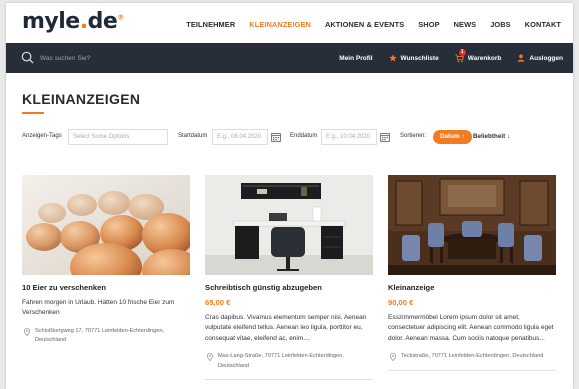  What do you see at coordinates (491, 136) in the screenshot?
I see `sort-by-popularity-button: Beliebtheit ↓` at bounding box center [491, 136].